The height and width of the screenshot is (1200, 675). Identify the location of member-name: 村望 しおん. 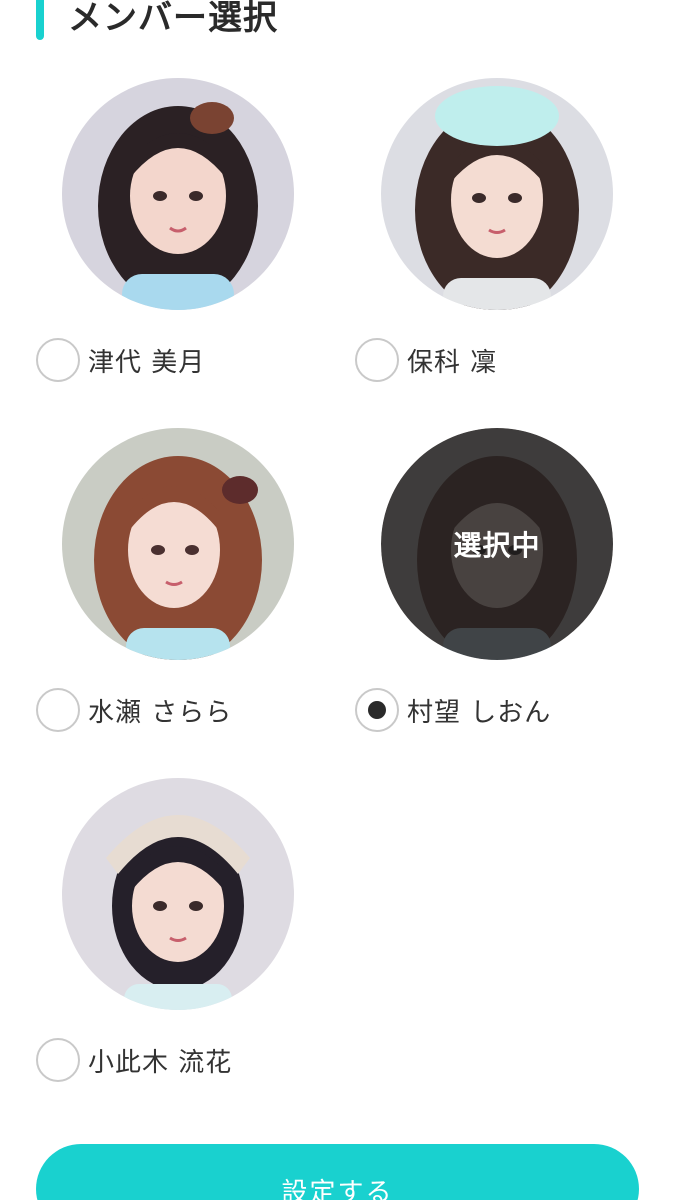
(479, 712).